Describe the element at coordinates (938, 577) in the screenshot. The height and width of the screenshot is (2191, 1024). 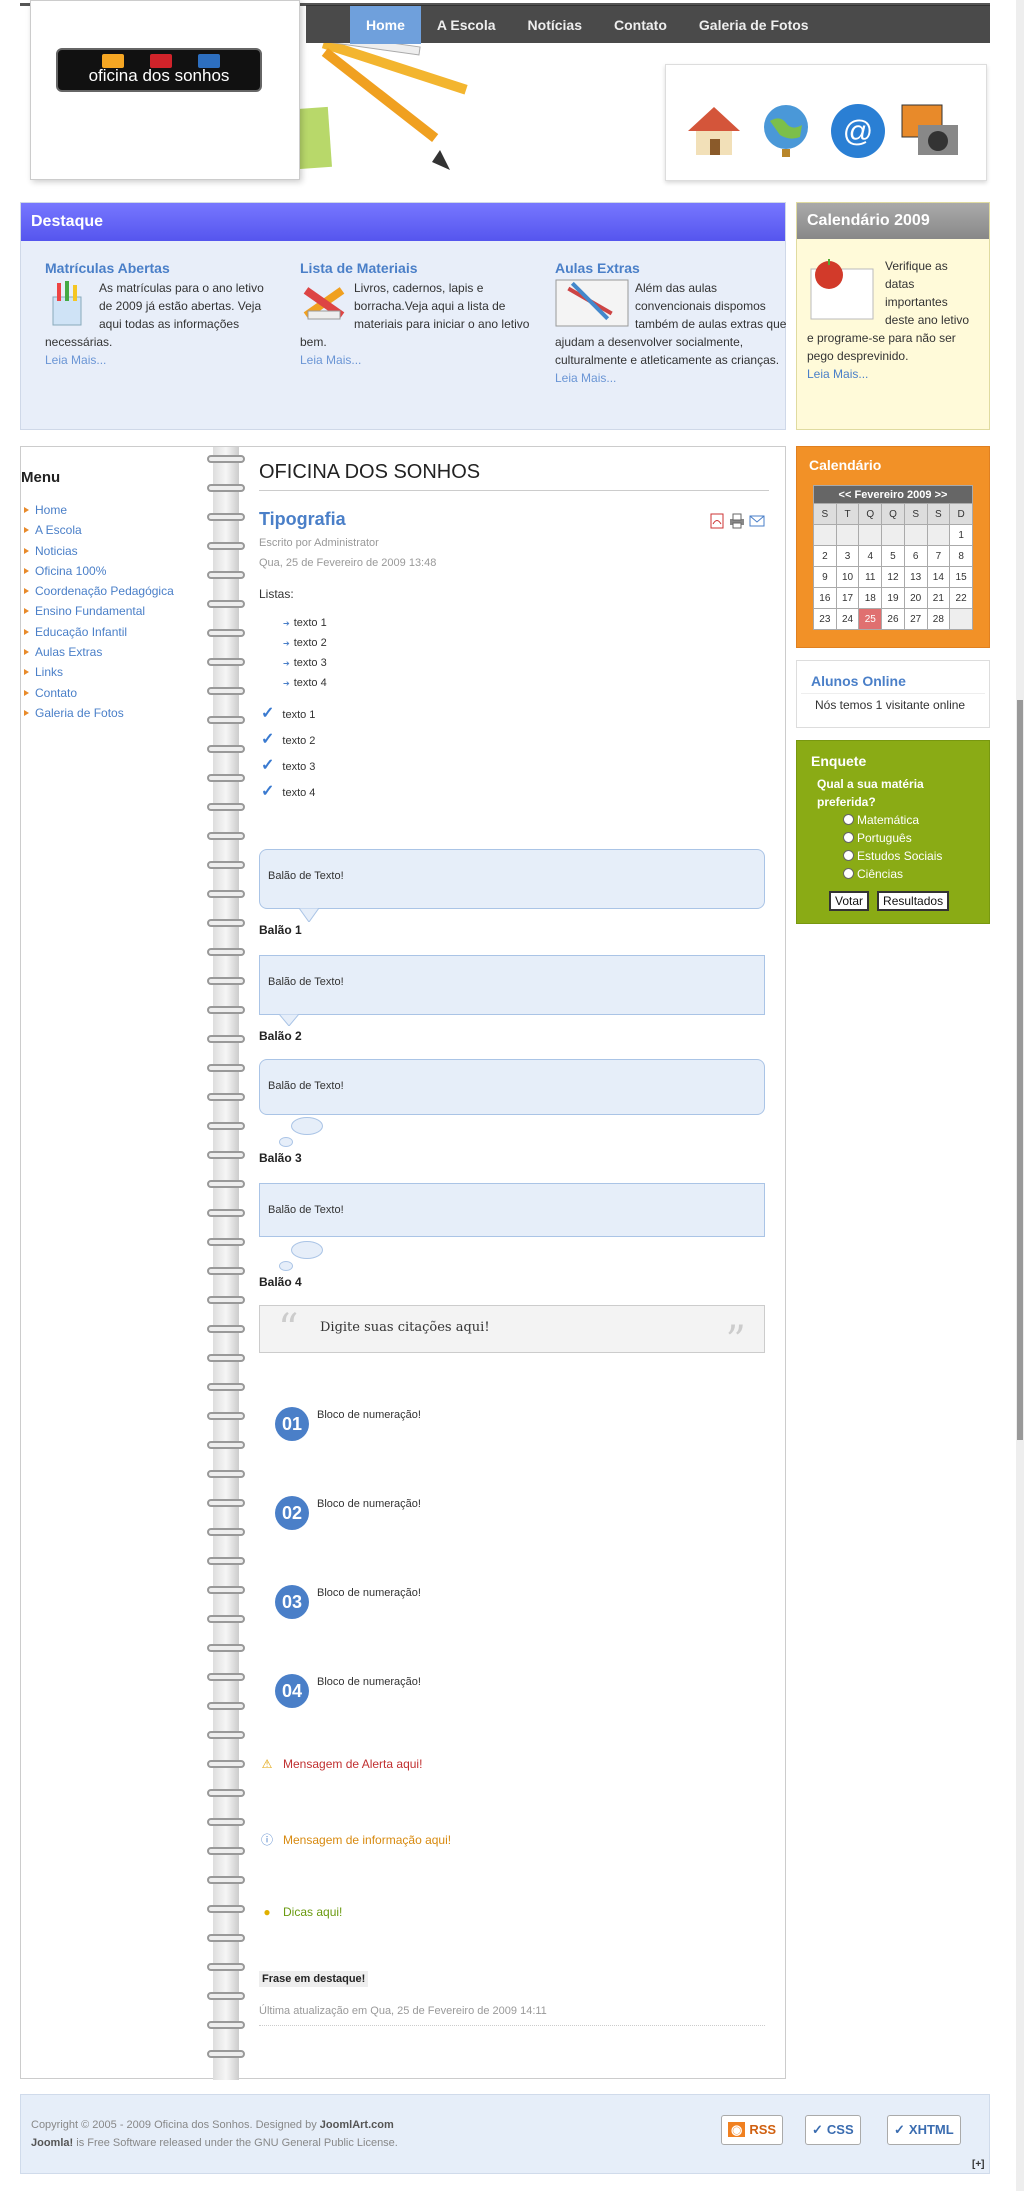
I see `calendar-day: 14` at that location.